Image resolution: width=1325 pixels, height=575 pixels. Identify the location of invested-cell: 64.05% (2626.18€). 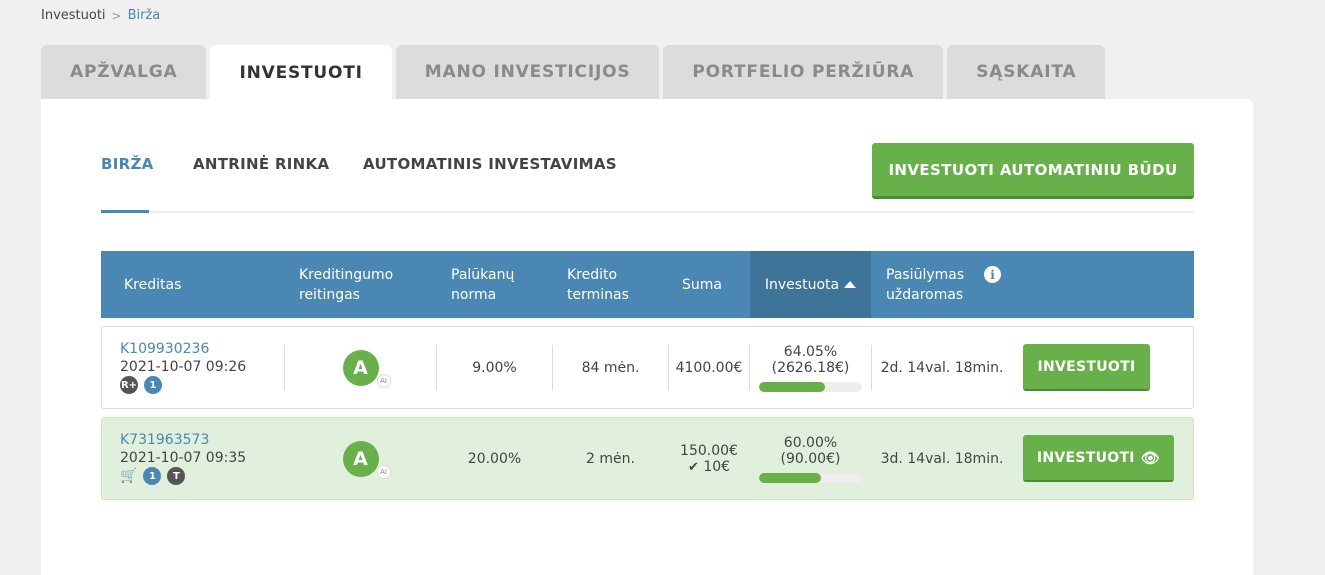
(810, 367).